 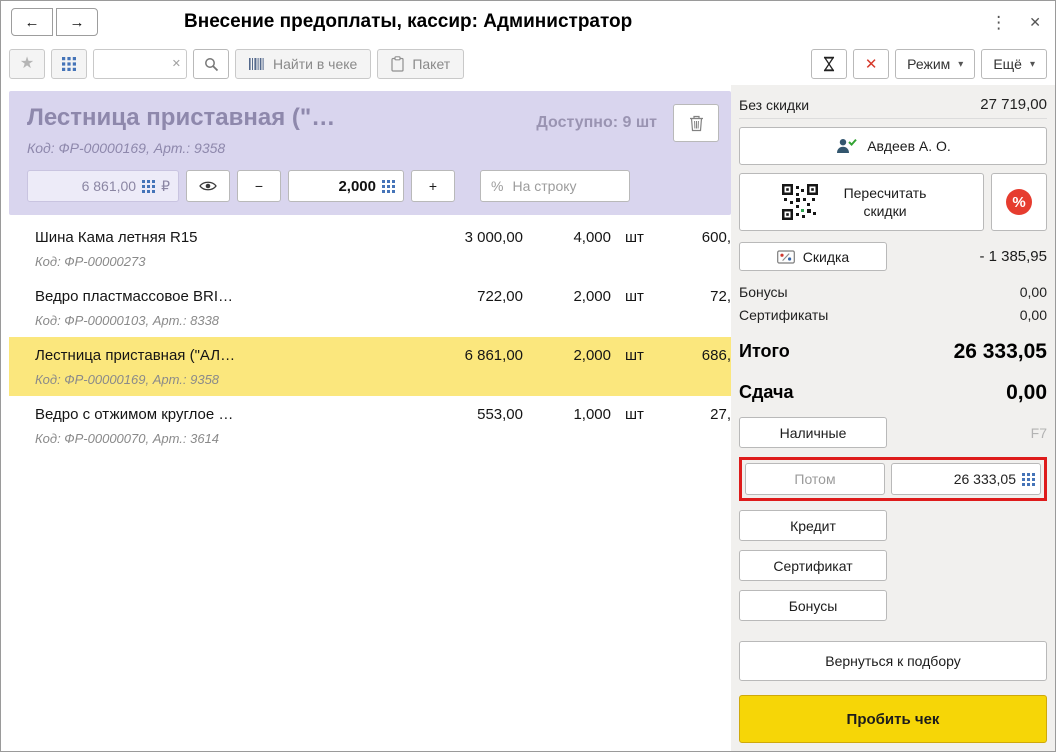 What do you see at coordinates (1014, 64) in the screenshot?
I see `more-dropdown: Ещё ▾` at bounding box center [1014, 64].